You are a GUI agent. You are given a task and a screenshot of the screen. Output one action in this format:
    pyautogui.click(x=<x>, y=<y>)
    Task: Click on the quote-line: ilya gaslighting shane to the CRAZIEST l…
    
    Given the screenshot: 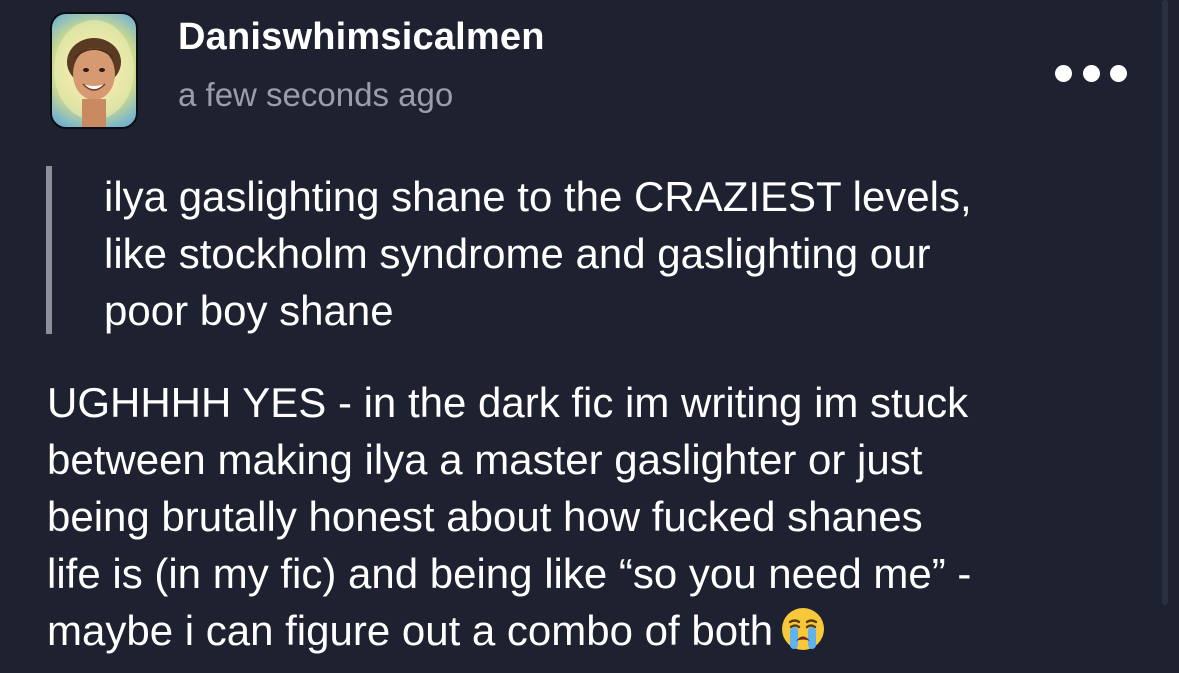 What is the action you would take?
    pyautogui.click(x=538, y=196)
    